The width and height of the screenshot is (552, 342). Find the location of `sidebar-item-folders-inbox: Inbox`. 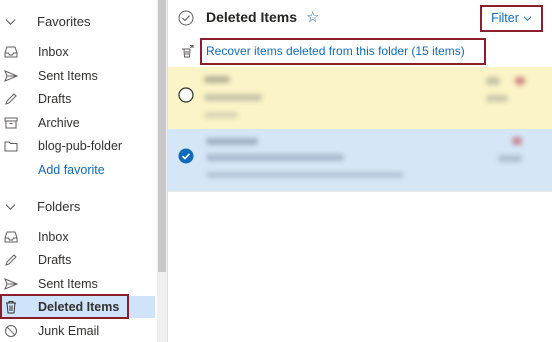

sidebar-item-folders-inbox: Inbox is located at coordinates (77, 237).